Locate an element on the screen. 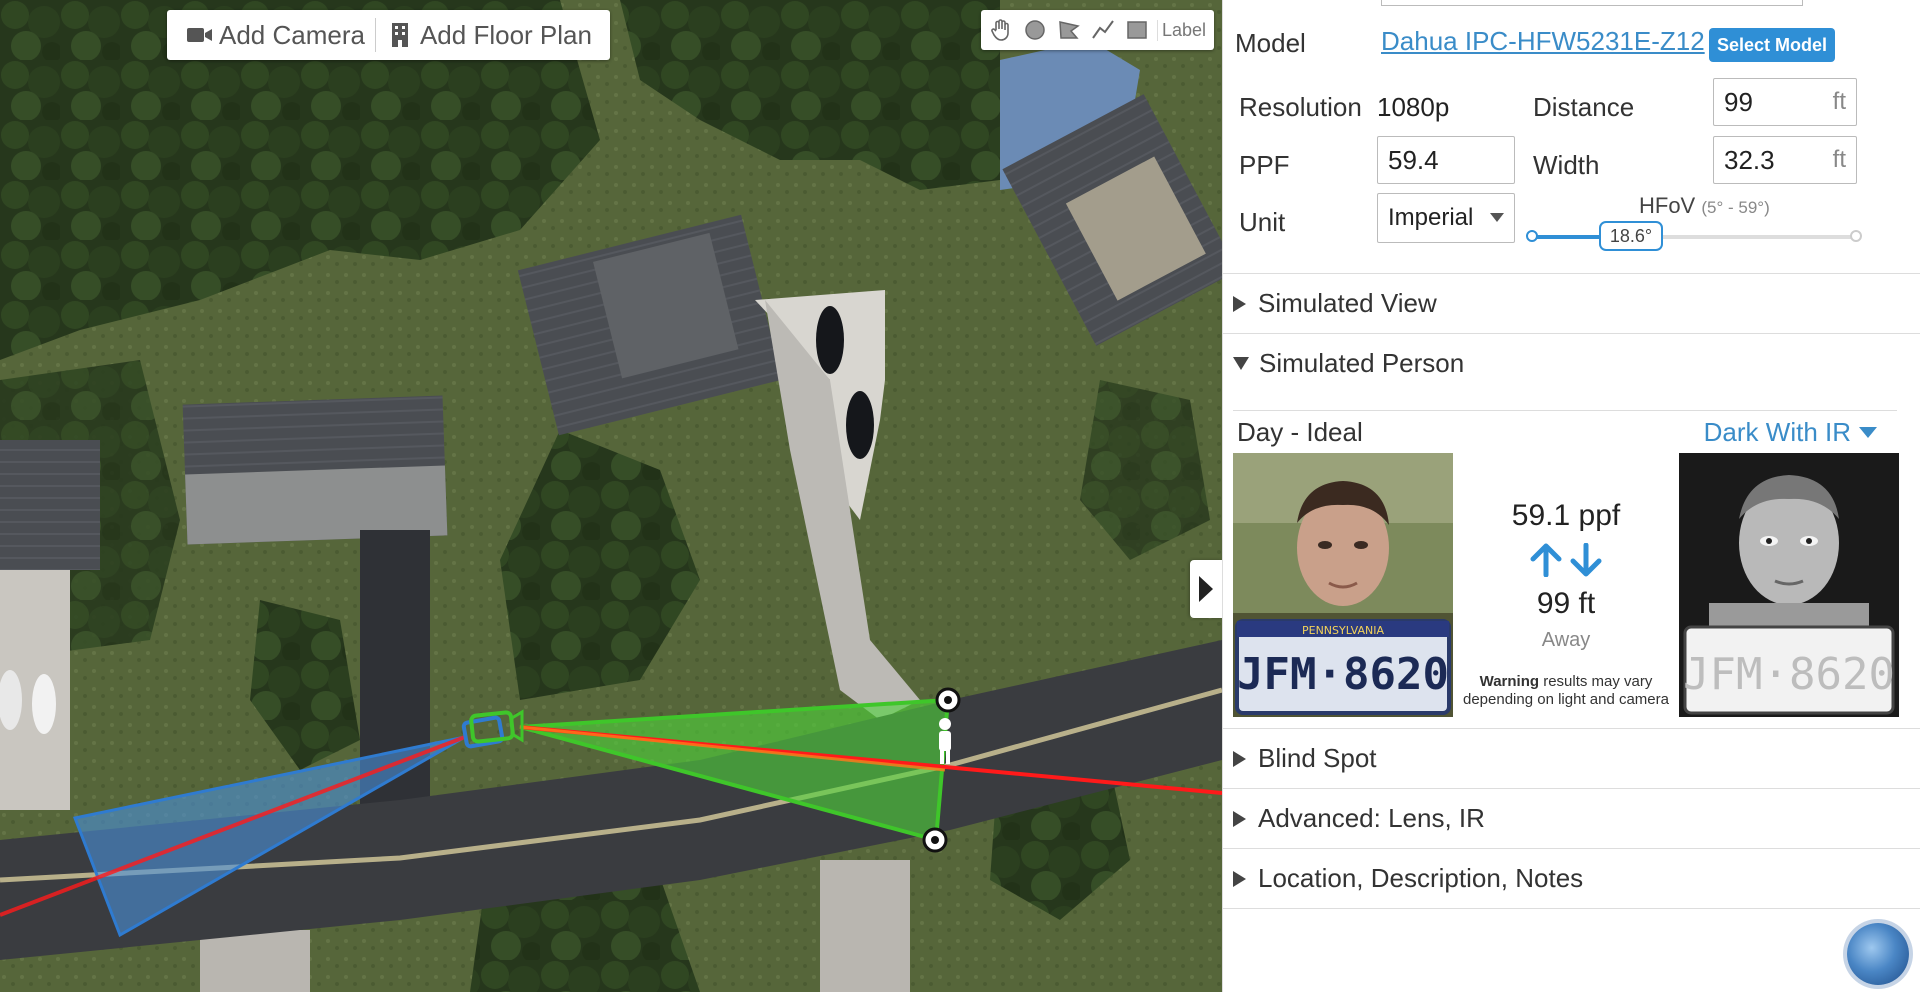  add-camera-button: Add Camera is located at coordinates (275, 35).